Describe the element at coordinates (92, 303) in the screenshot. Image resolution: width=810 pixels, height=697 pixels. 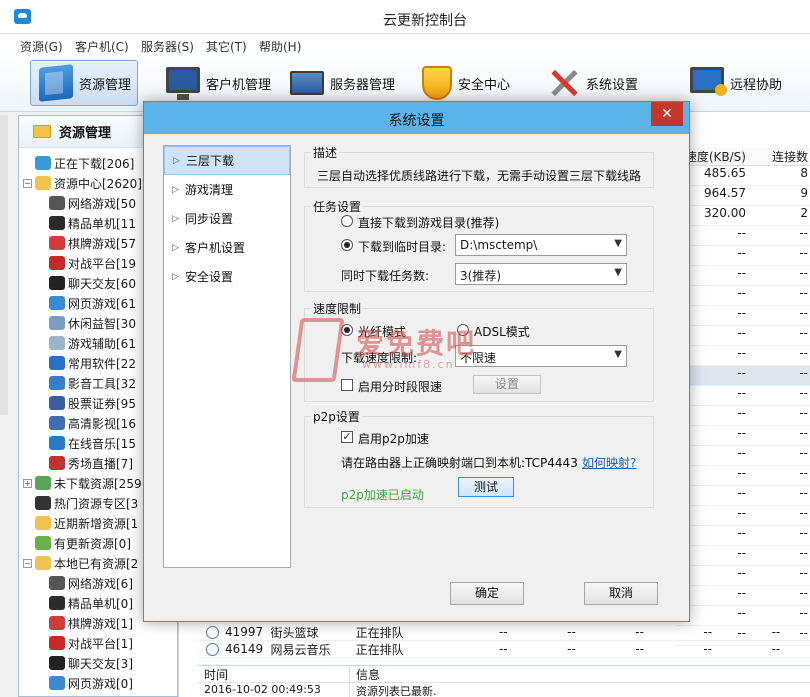
I see `tree-item: 网页游戏[61` at that location.